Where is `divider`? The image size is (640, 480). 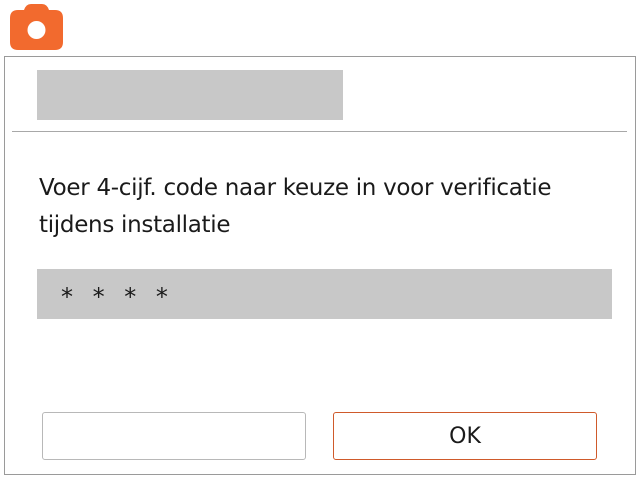 divider is located at coordinates (319, 131).